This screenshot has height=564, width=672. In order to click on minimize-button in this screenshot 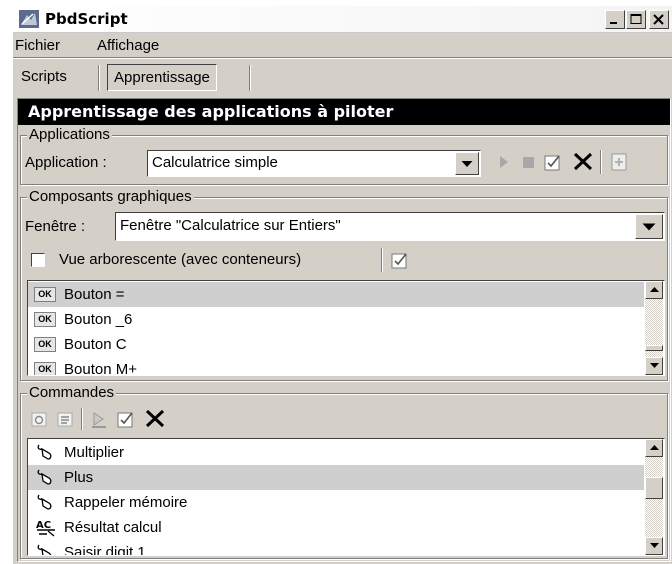, I will do `click(615, 19)`.